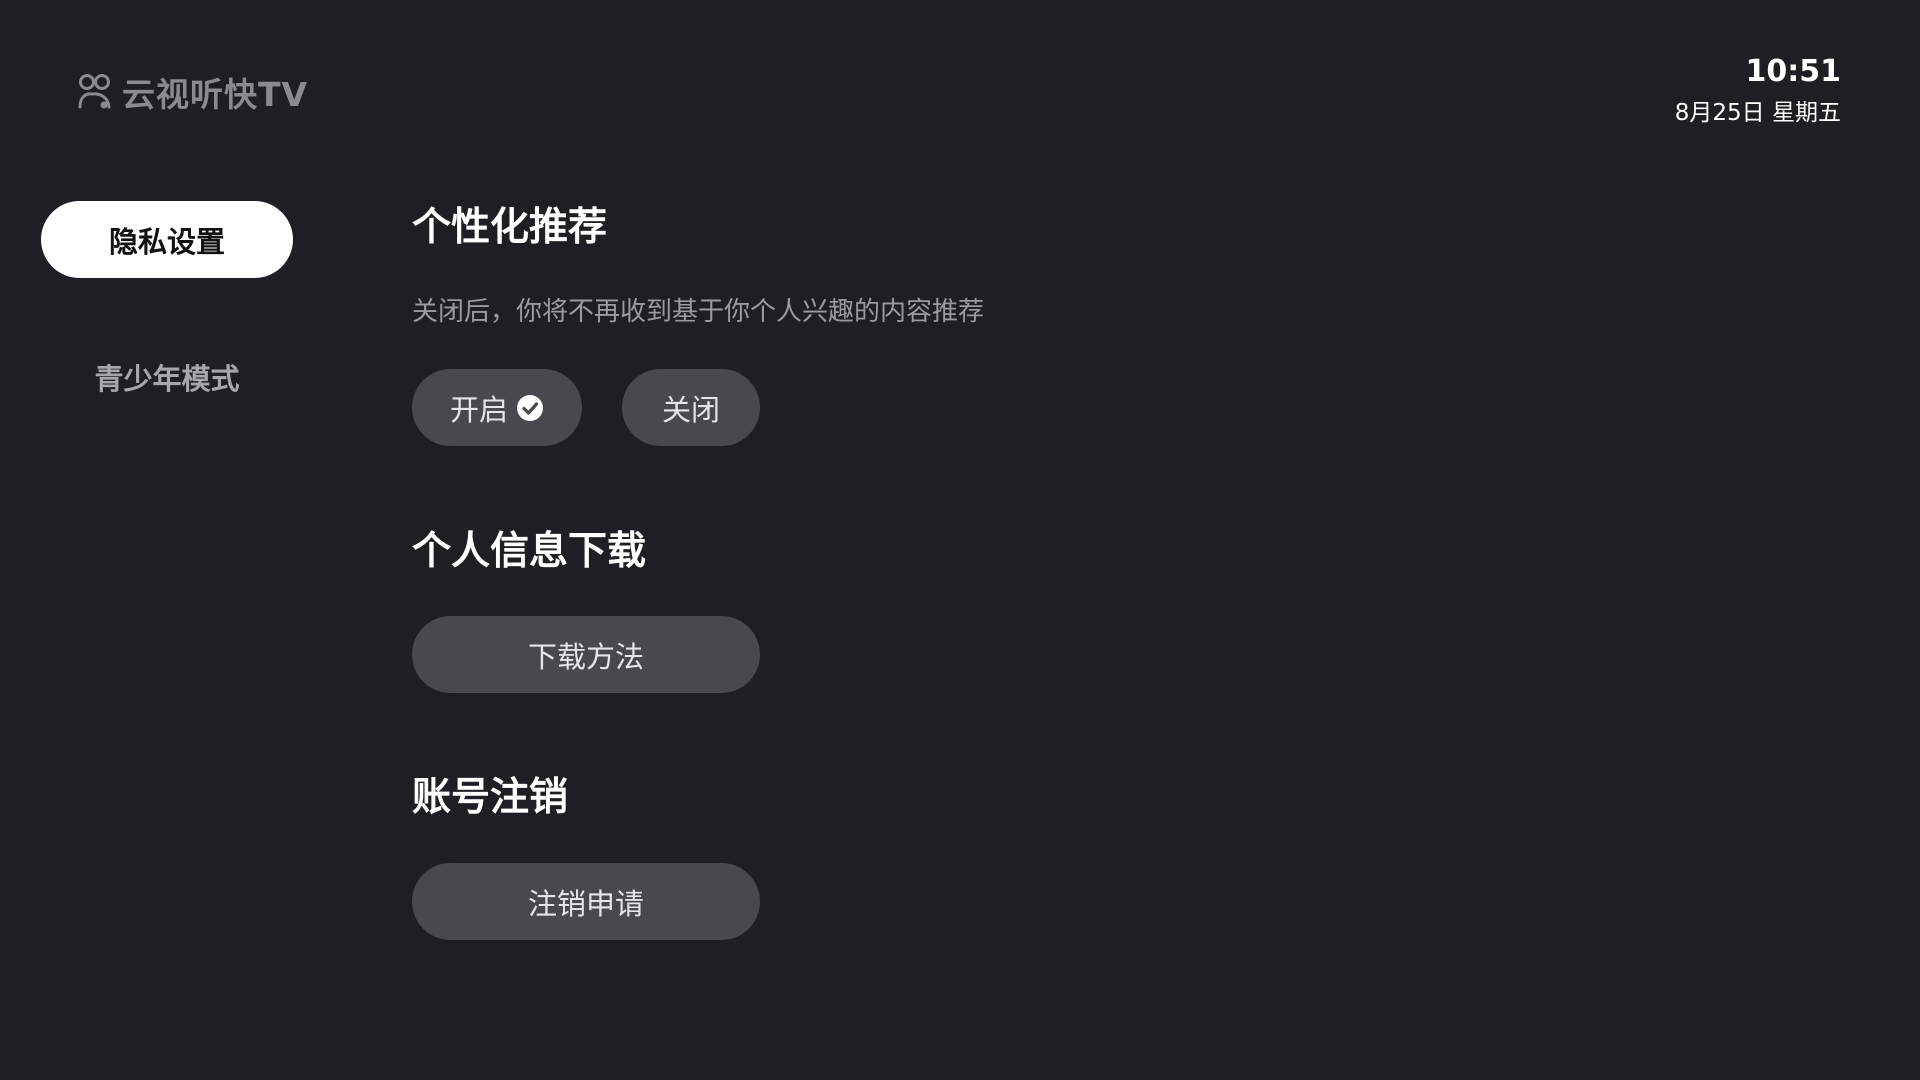 This screenshot has height=1080, width=1920. Describe the element at coordinates (1793, 71) in the screenshot. I see `clock-time: 10:51` at that location.